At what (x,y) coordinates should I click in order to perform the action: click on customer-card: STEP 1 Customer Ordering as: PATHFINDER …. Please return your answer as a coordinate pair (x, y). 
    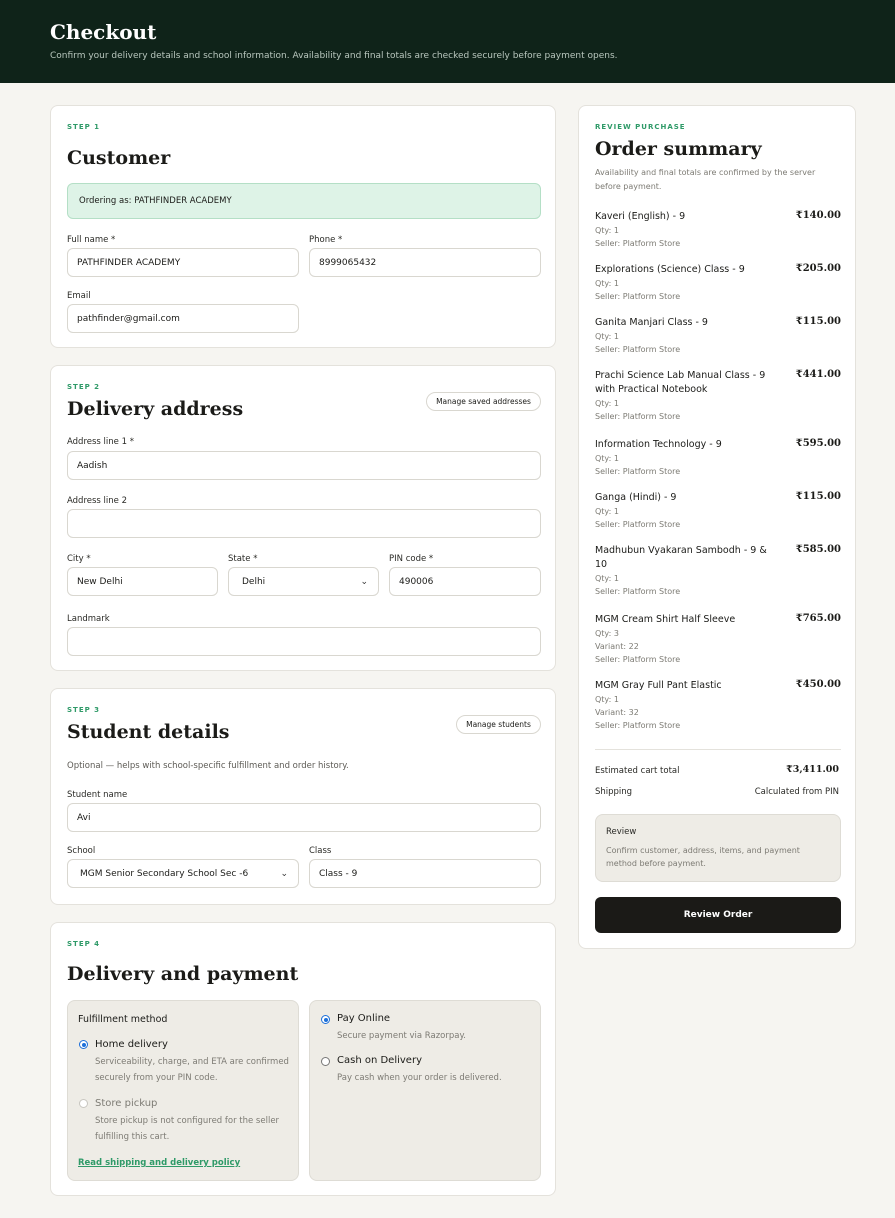
    Looking at the image, I should click on (303, 226).